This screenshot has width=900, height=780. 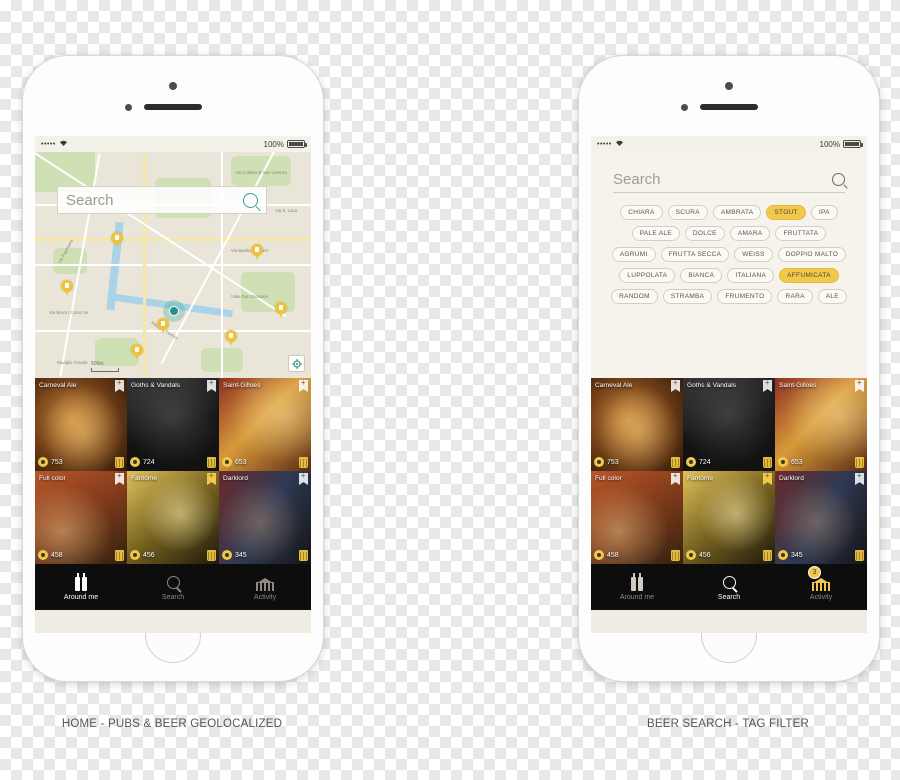 I want to click on tag-chip: ALE, so click(x=832, y=296).